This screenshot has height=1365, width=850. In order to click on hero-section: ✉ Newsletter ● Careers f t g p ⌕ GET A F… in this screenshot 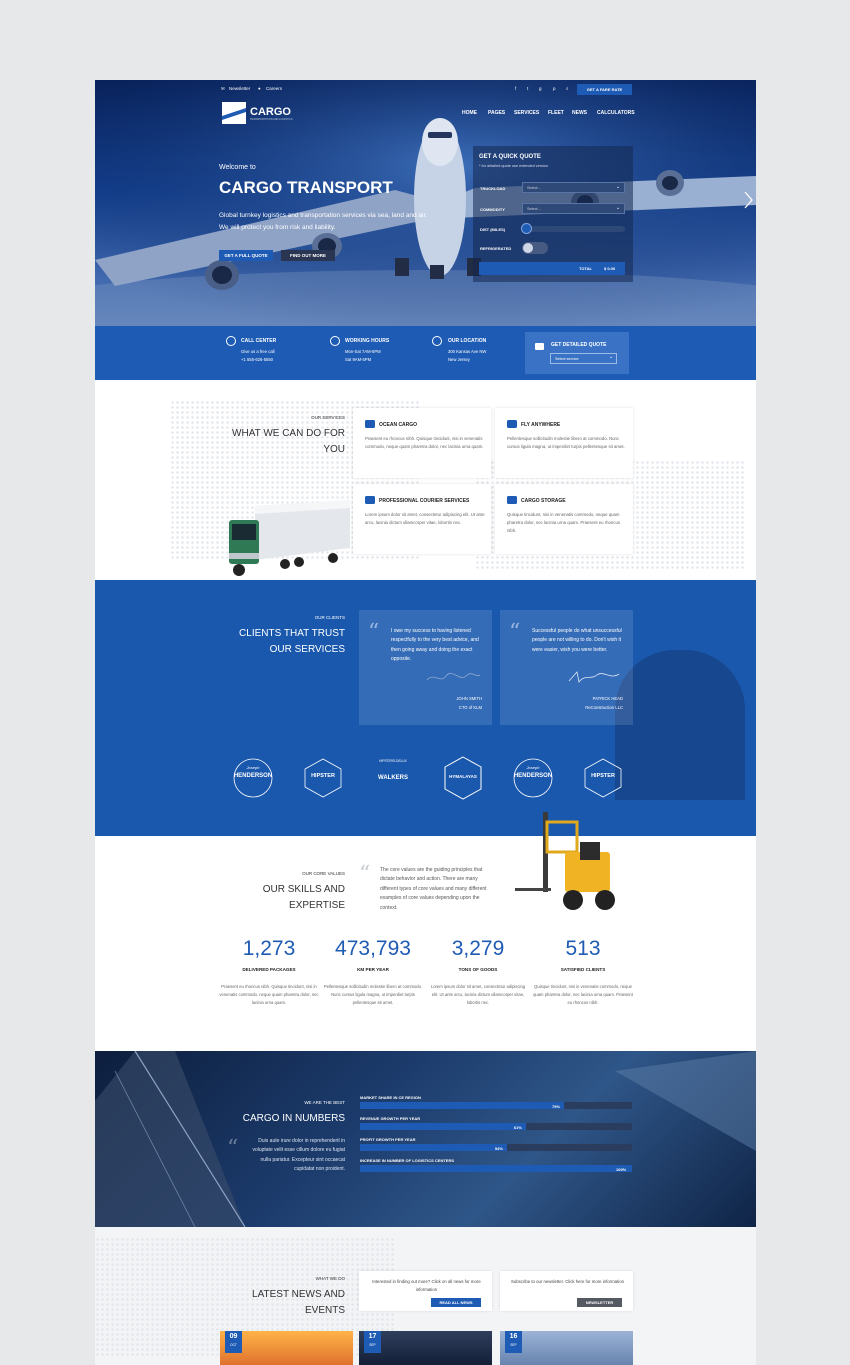, I will do `click(425, 203)`.